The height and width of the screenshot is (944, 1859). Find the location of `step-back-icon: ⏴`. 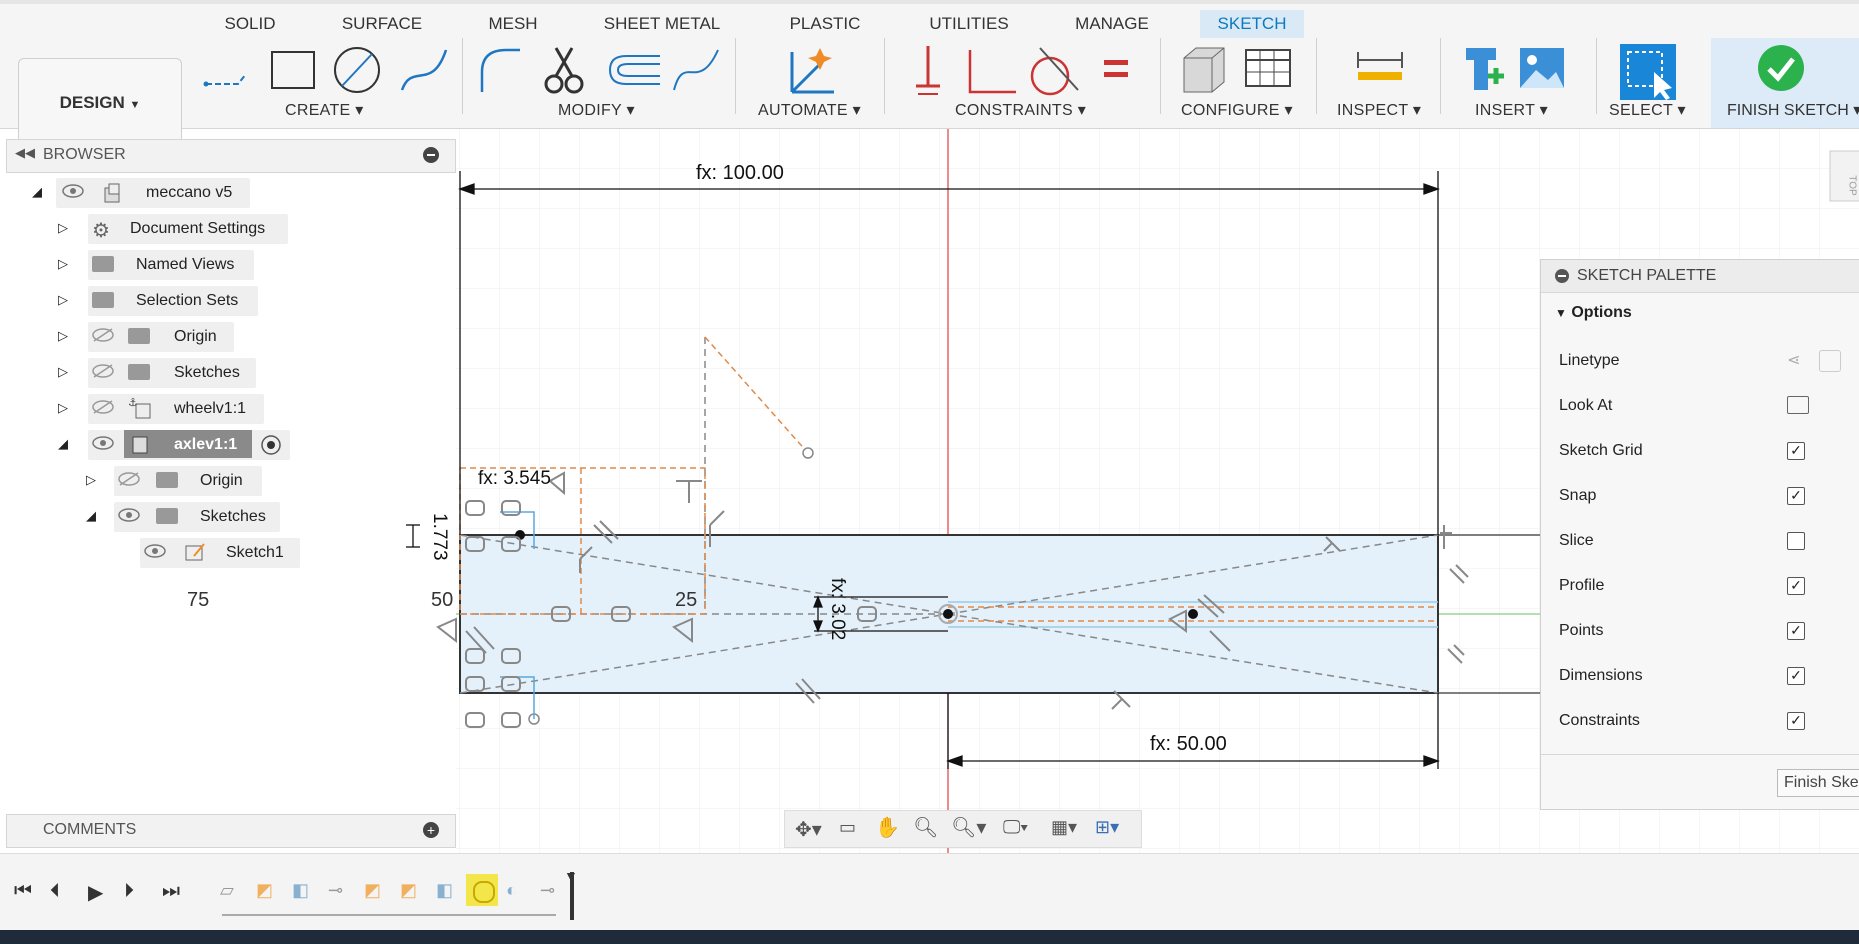

step-back-icon: ⏴ is located at coordinates (55, 891).